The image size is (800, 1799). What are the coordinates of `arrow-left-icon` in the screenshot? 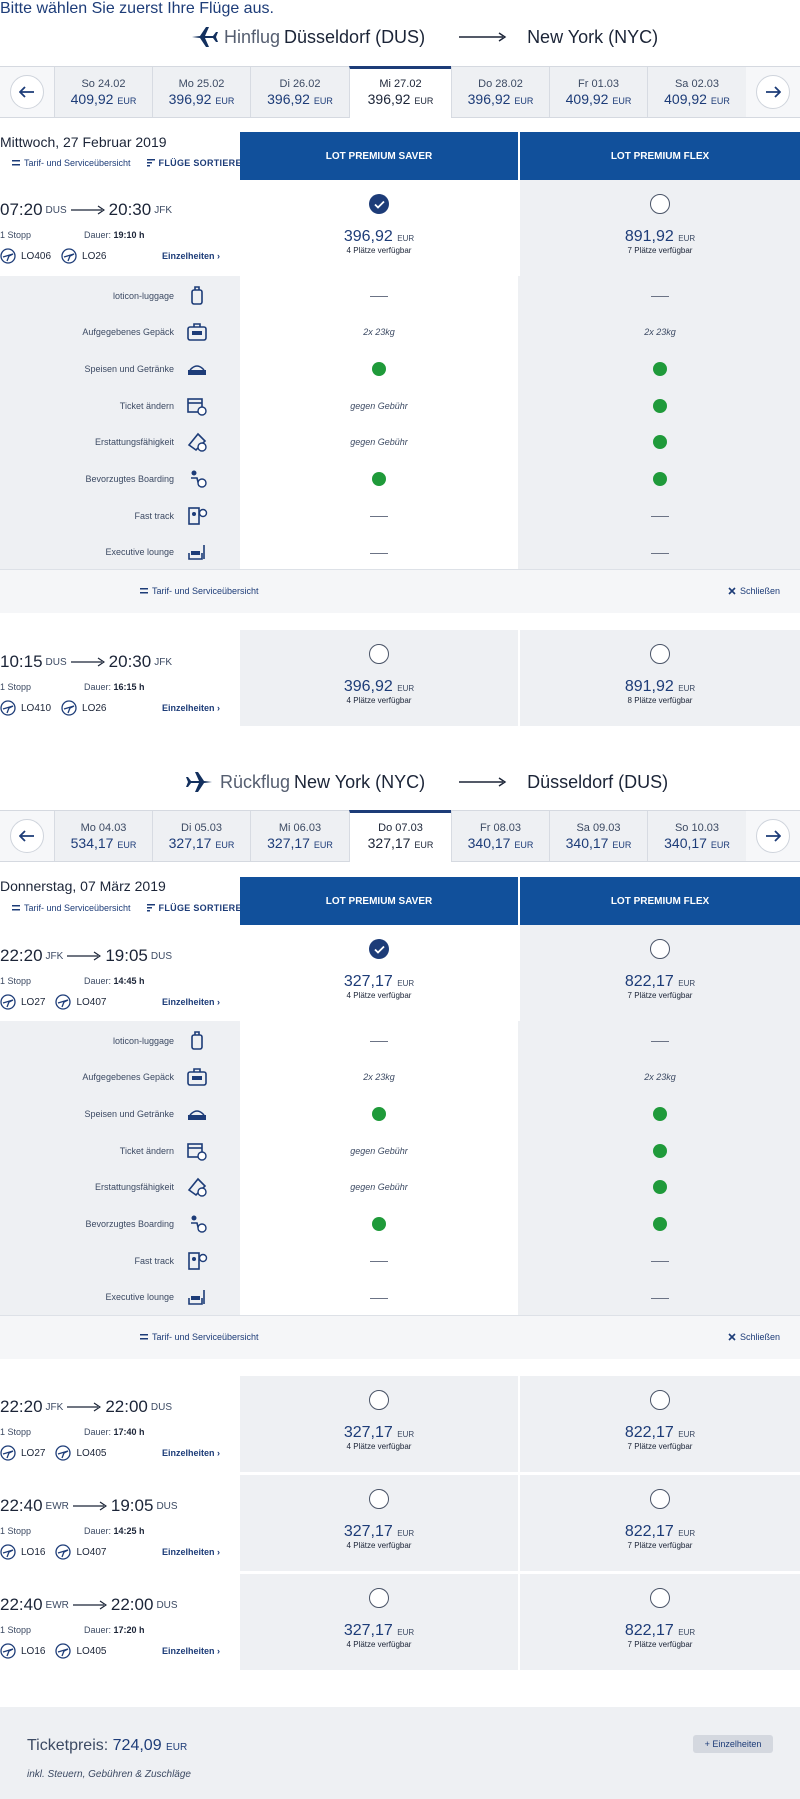 It's located at (26, 92).